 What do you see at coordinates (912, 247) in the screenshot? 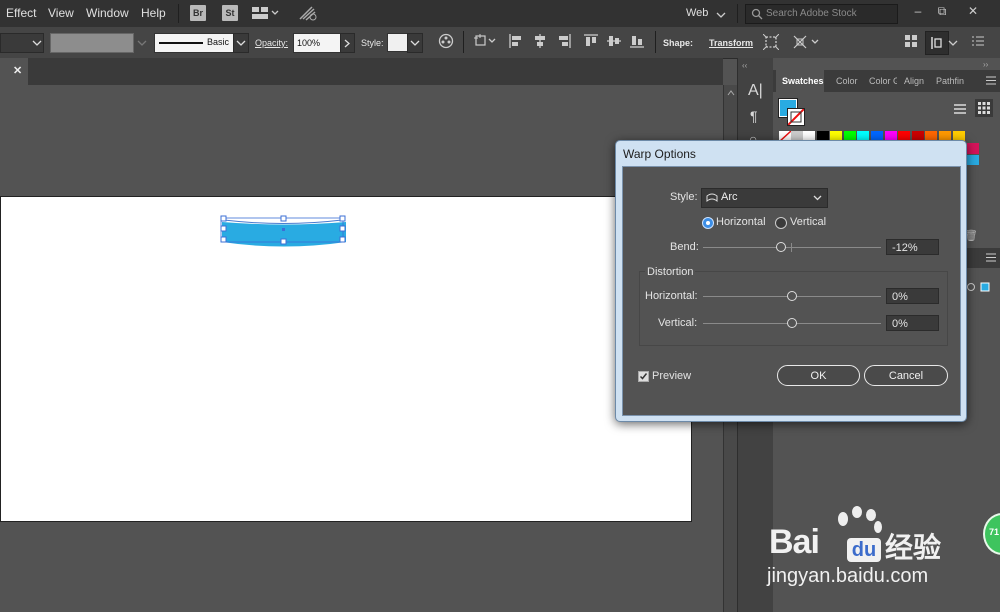
I see `bend-input: -12%` at bounding box center [912, 247].